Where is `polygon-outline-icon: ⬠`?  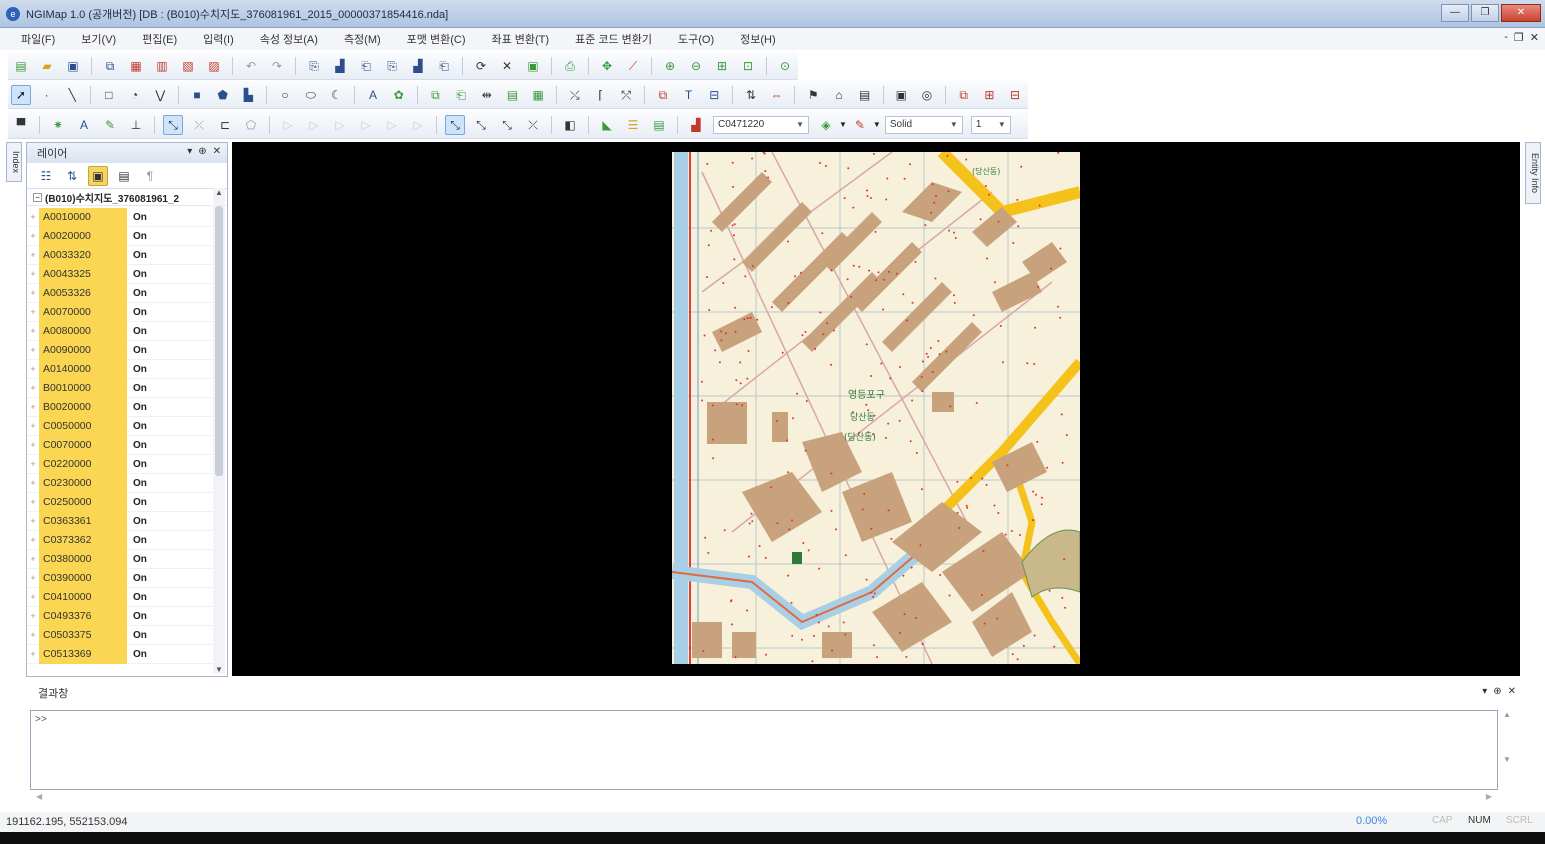
polygon-outline-icon: ⬠ is located at coordinates (251, 125).